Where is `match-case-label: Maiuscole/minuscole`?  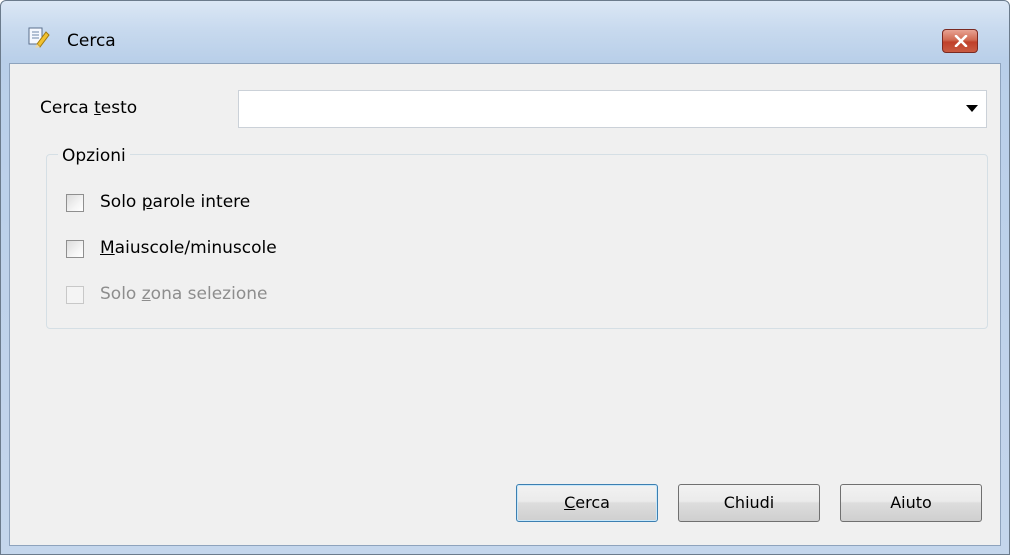
match-case-label: Maiuscole/minuscole is located at coordinates (188, 248).